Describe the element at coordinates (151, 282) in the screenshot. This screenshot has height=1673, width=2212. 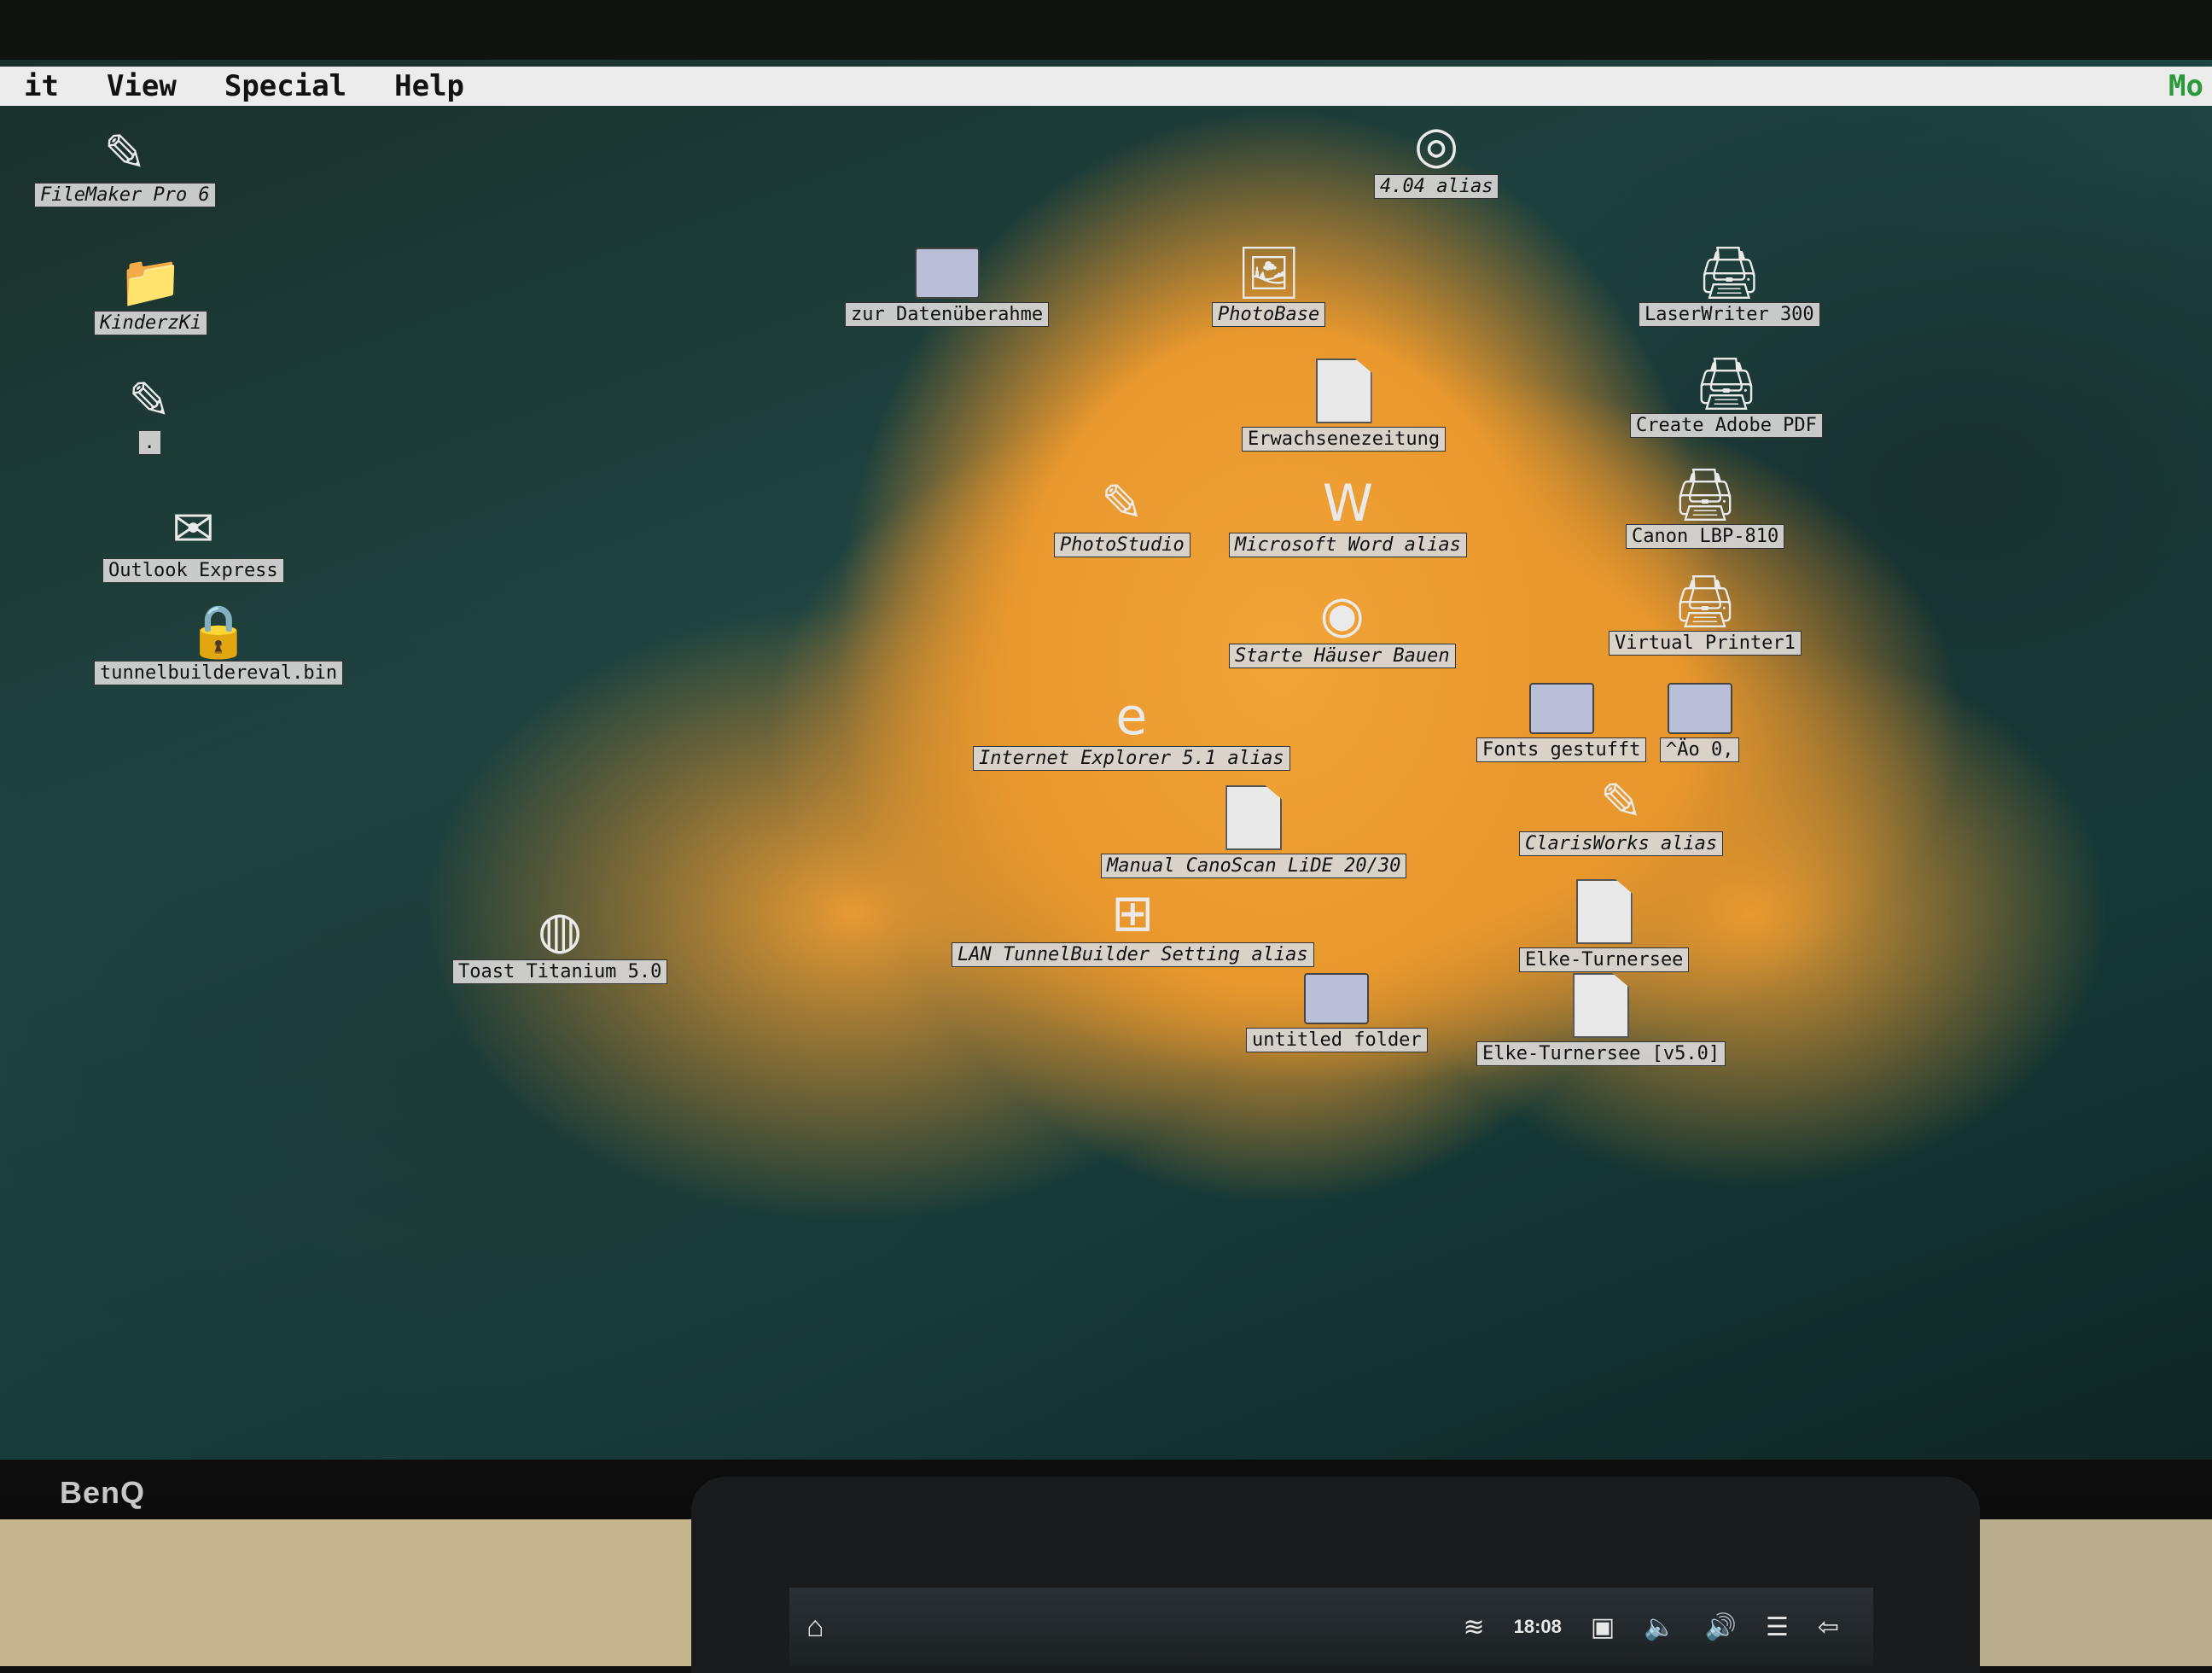
I see `kinderzki-icon: 📁` at that location.